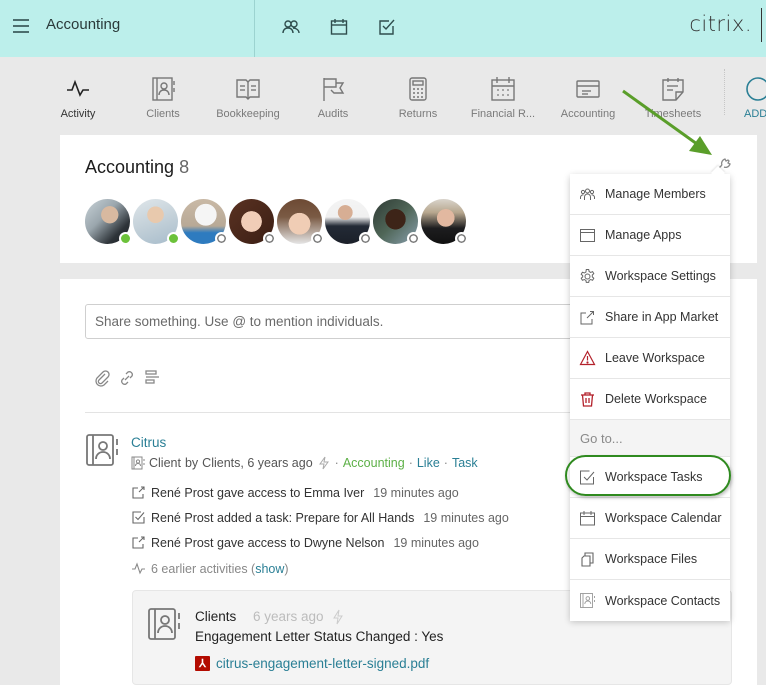 Image resolution: width=766 pixels, height=685 pixels. Describe the element at coordinates (503, 89) in the screenshot. I see `calendar-grid-icon` at that location.